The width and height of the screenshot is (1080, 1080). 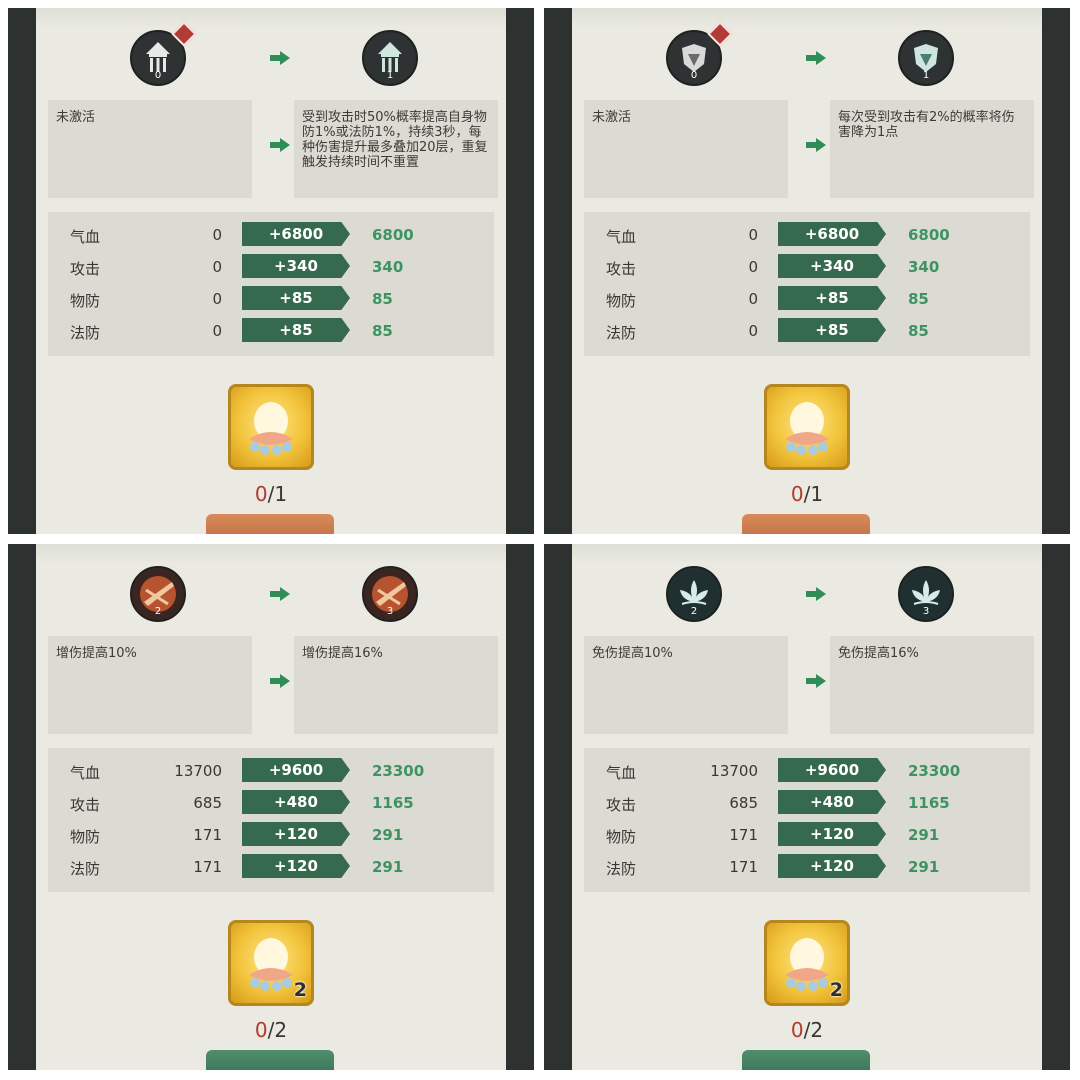 I want to click on bell-tower-icon: 0, so click(x=163, y=53).